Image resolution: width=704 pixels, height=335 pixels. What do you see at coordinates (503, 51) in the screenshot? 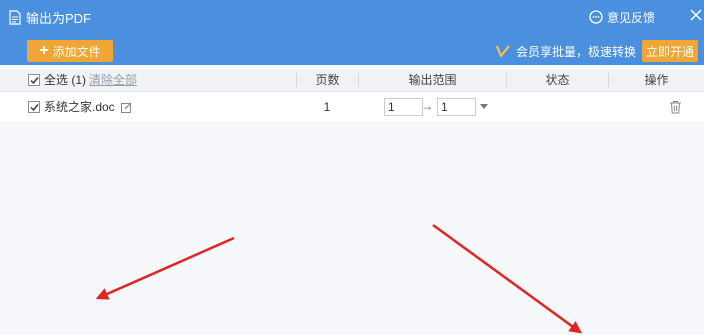
I see `vip-crown-icon` at bounding box center [503, 51].